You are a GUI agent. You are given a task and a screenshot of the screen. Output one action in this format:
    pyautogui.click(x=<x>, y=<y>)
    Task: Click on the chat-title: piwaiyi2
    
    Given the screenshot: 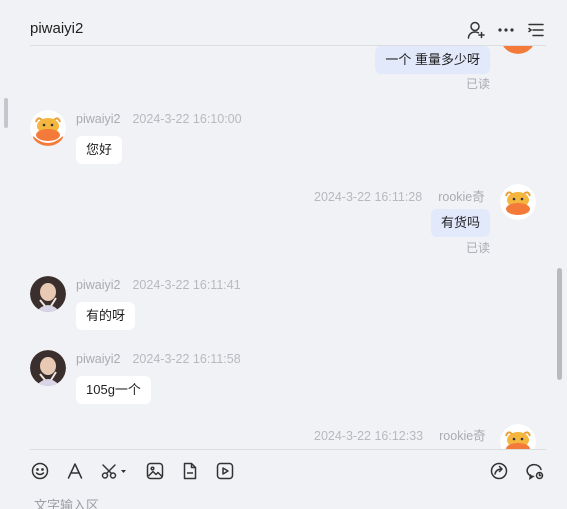 What is the action you would take?
    pyautogui.click(x=57, y=28)
    